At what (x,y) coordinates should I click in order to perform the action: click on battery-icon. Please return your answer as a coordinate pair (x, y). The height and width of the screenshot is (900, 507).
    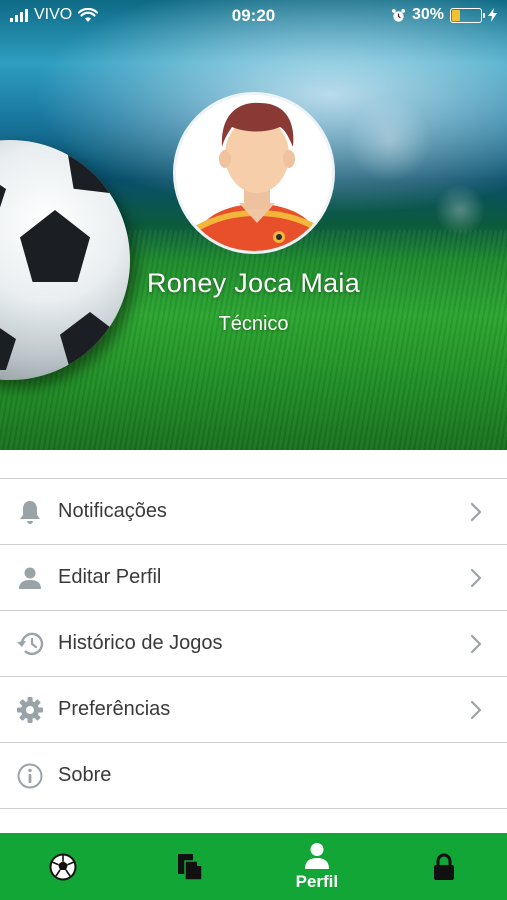
    Looking at the image, I should click on (467, 15).